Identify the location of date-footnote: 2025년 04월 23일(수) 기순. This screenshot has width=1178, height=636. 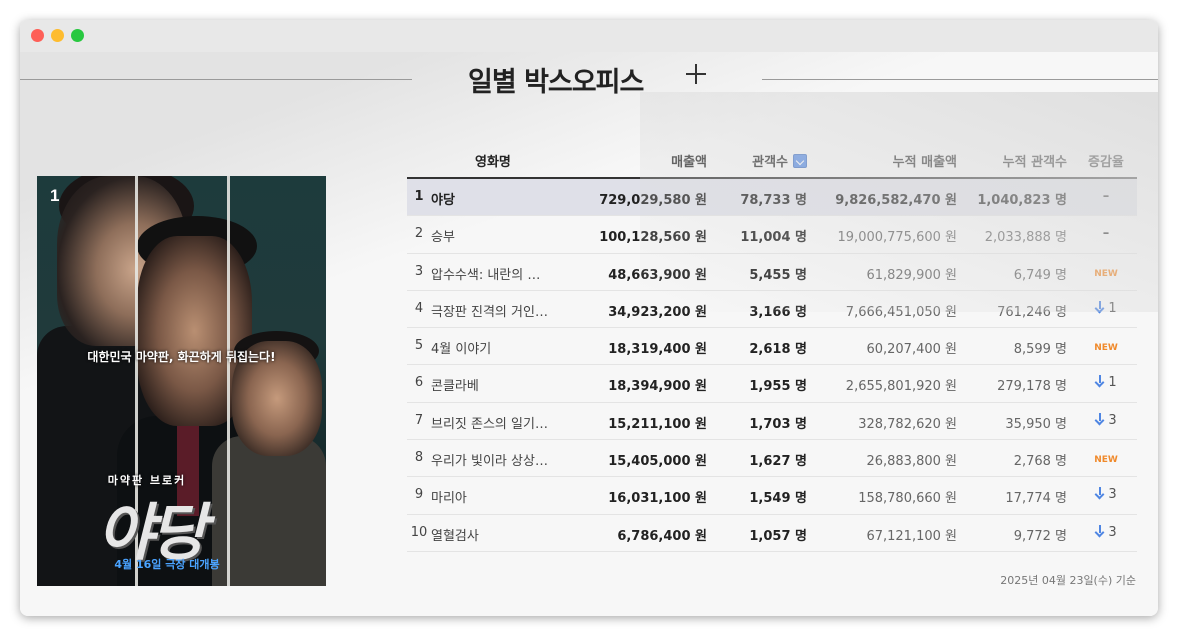
(1068, 580).